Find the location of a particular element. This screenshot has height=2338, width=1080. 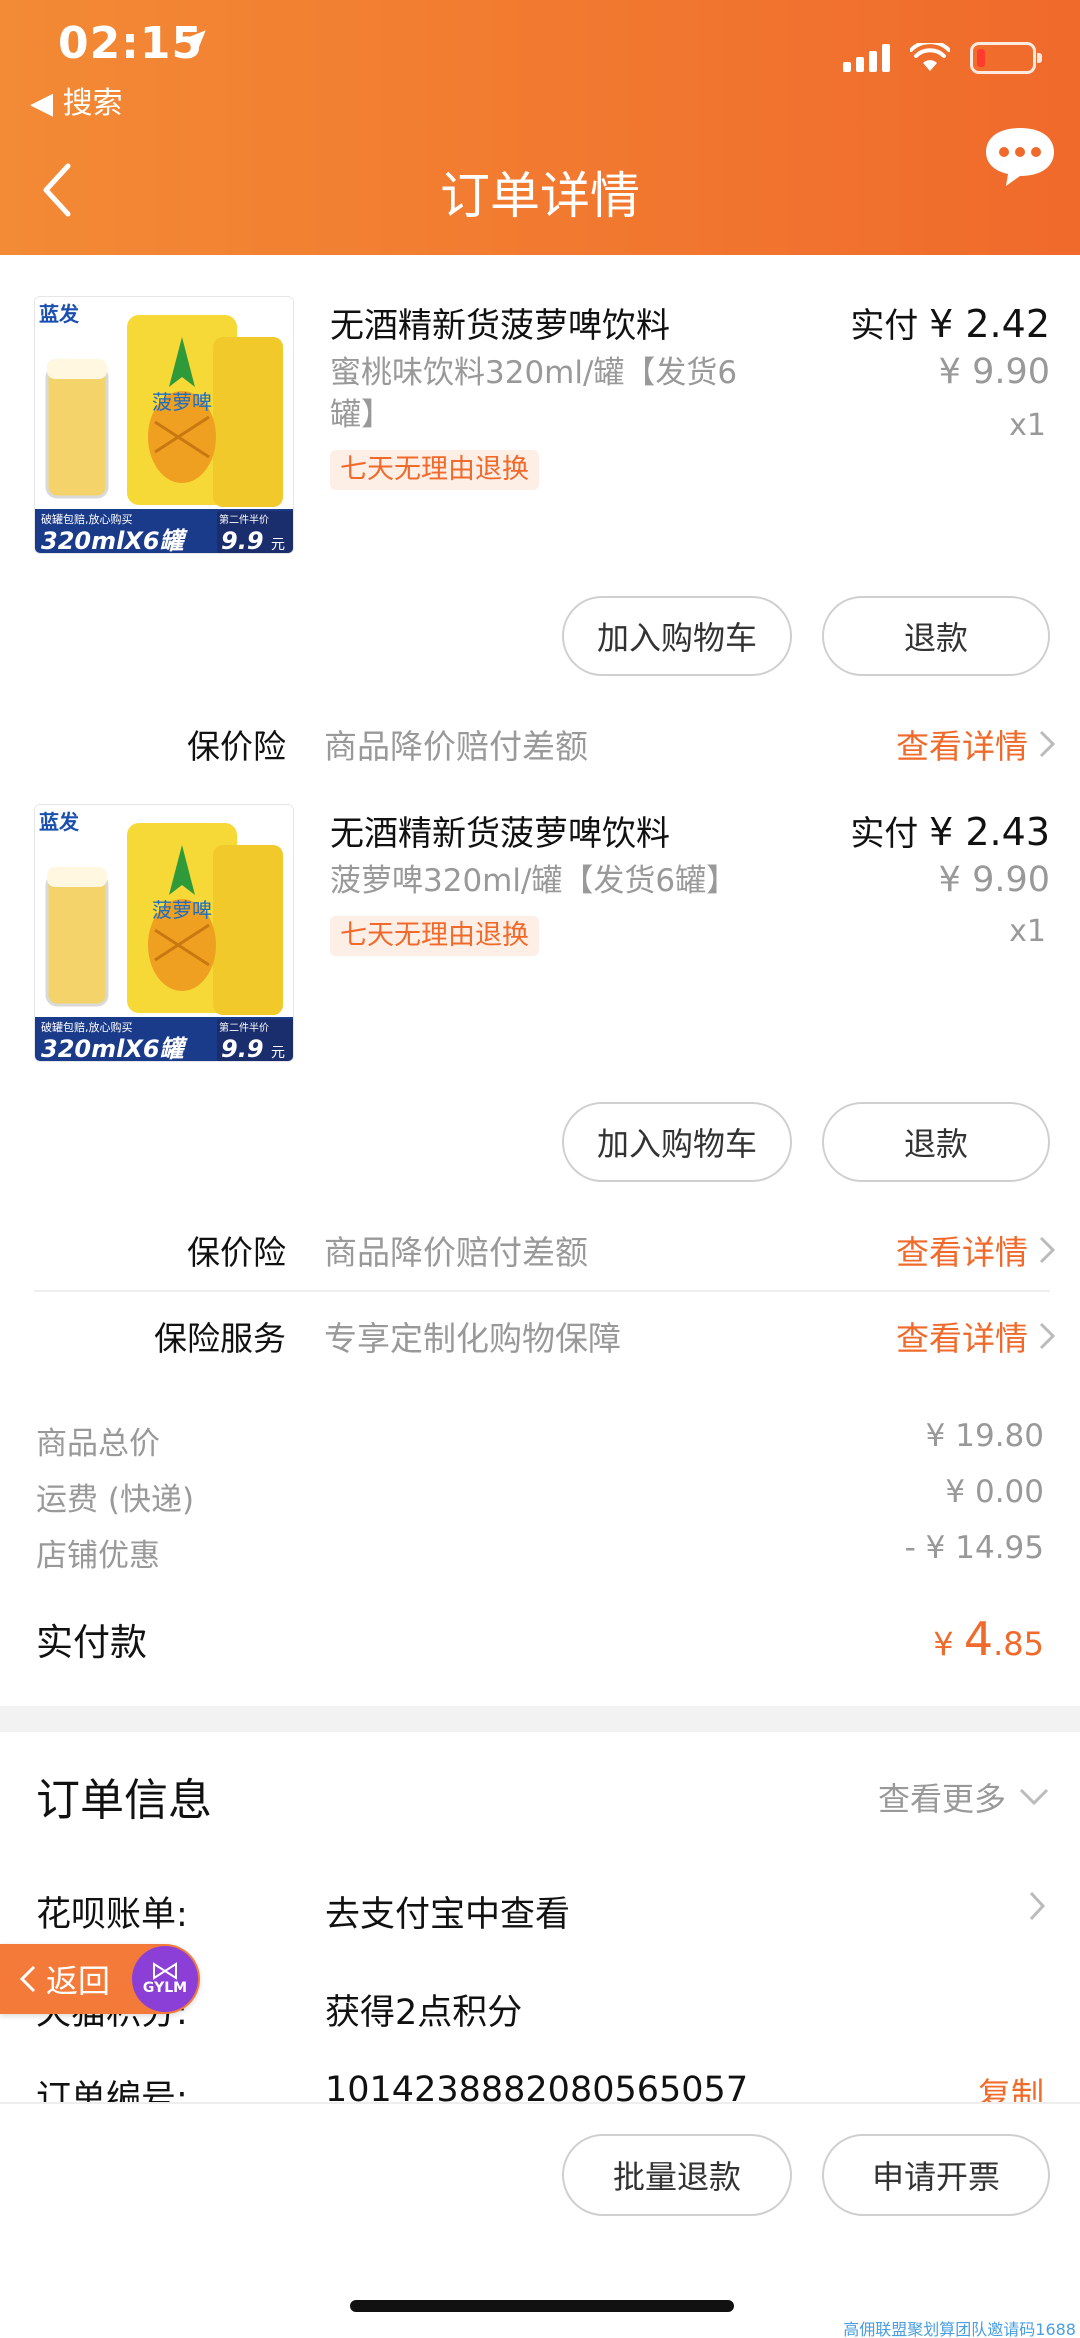

page-title: 订单详情 is located at coordinates (540, 196).